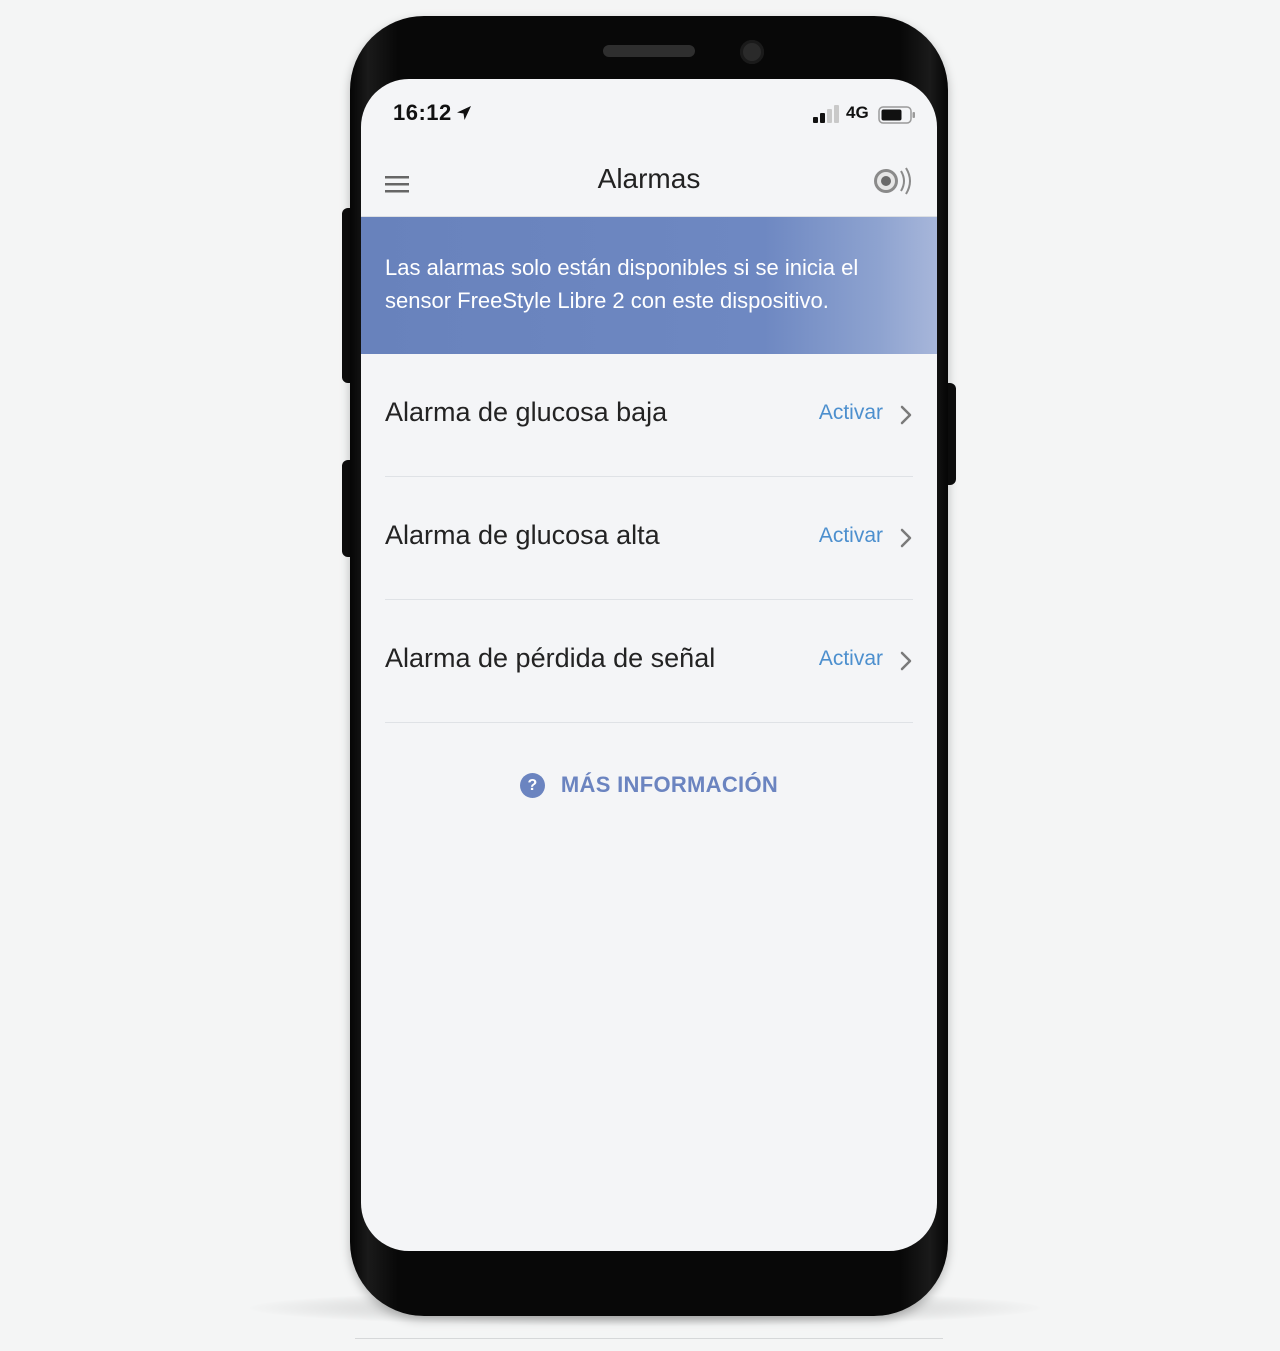 Image resolution: width=1280 pixels, height=1351 pixels. I want to click on location-arrow-icon, so click(464, 113).